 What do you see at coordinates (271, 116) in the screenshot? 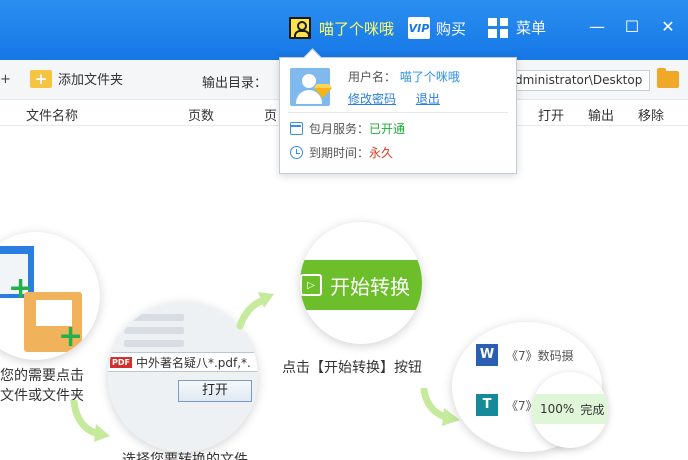
I see `col-pages-partial: 页` at bounding box center [271, 116].